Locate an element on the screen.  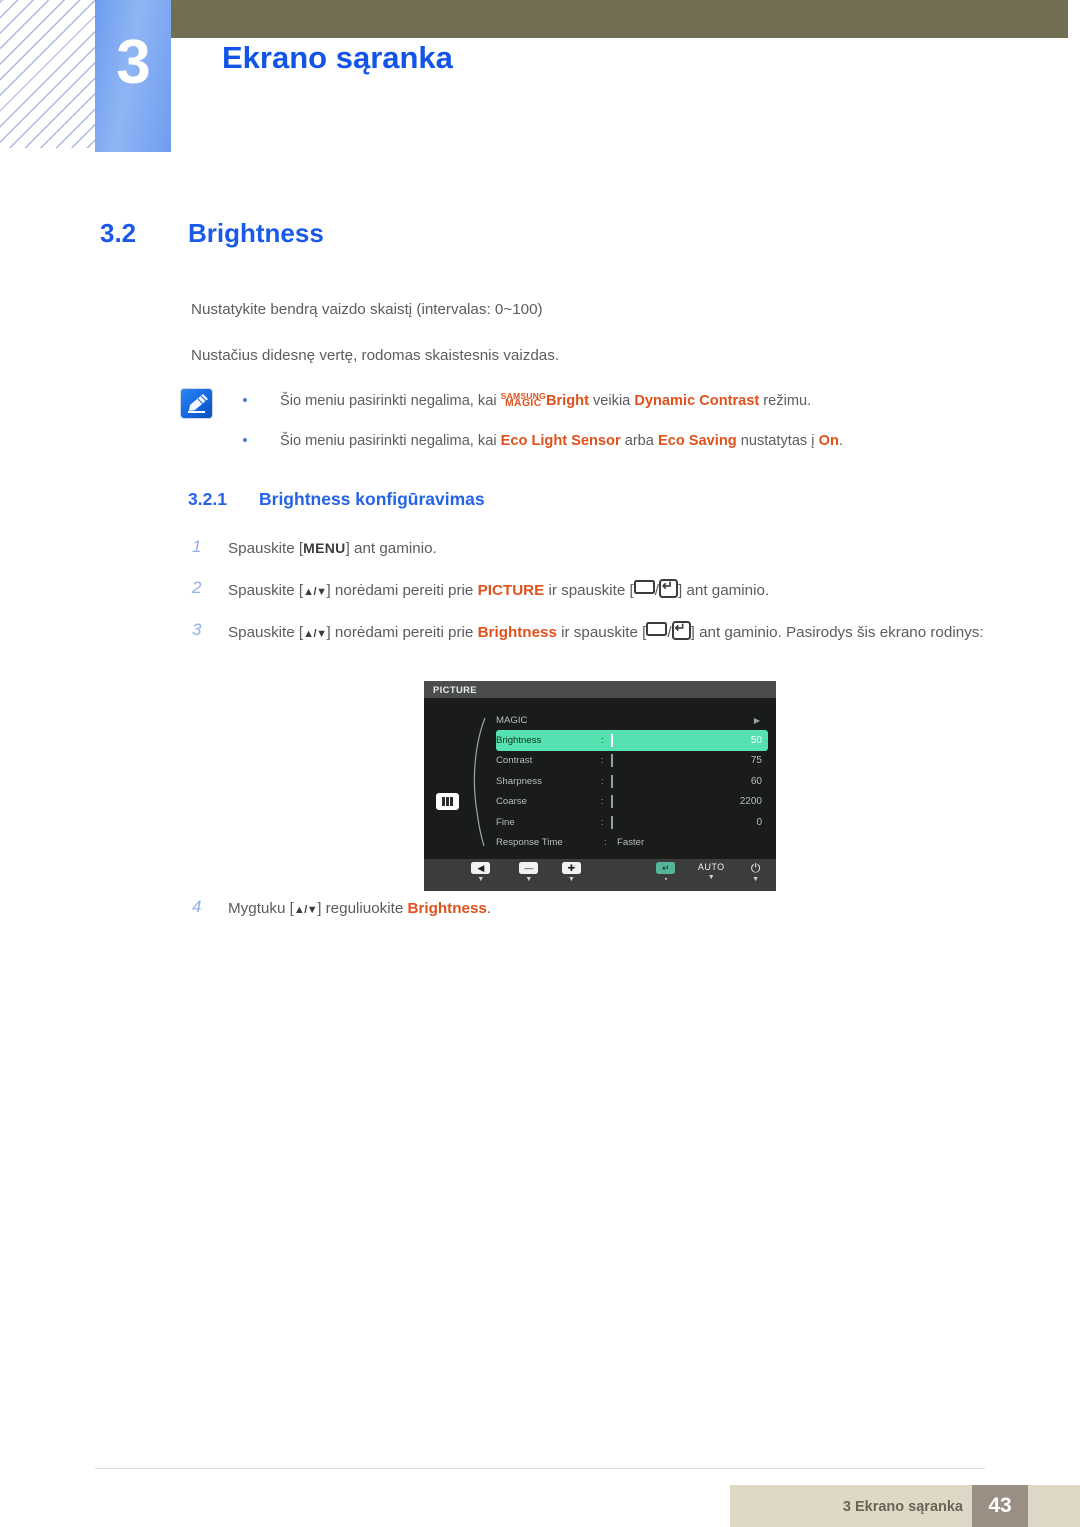
step-3-b: ] norėdami pereiti prie is located at coordinates (402, 632).